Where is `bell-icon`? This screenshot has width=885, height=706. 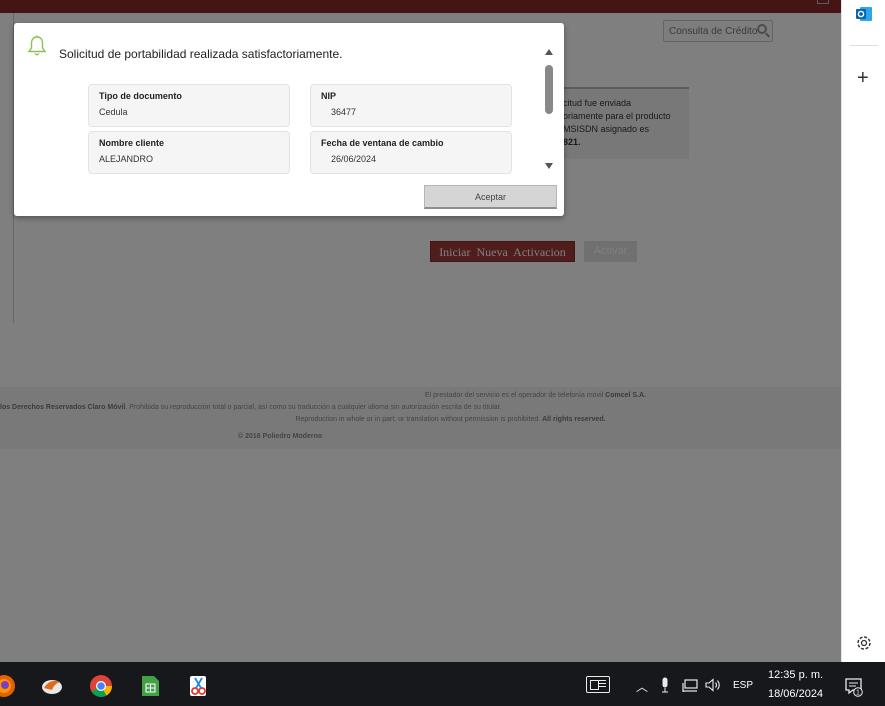
bell-icon is located at coordinates (37, 45).